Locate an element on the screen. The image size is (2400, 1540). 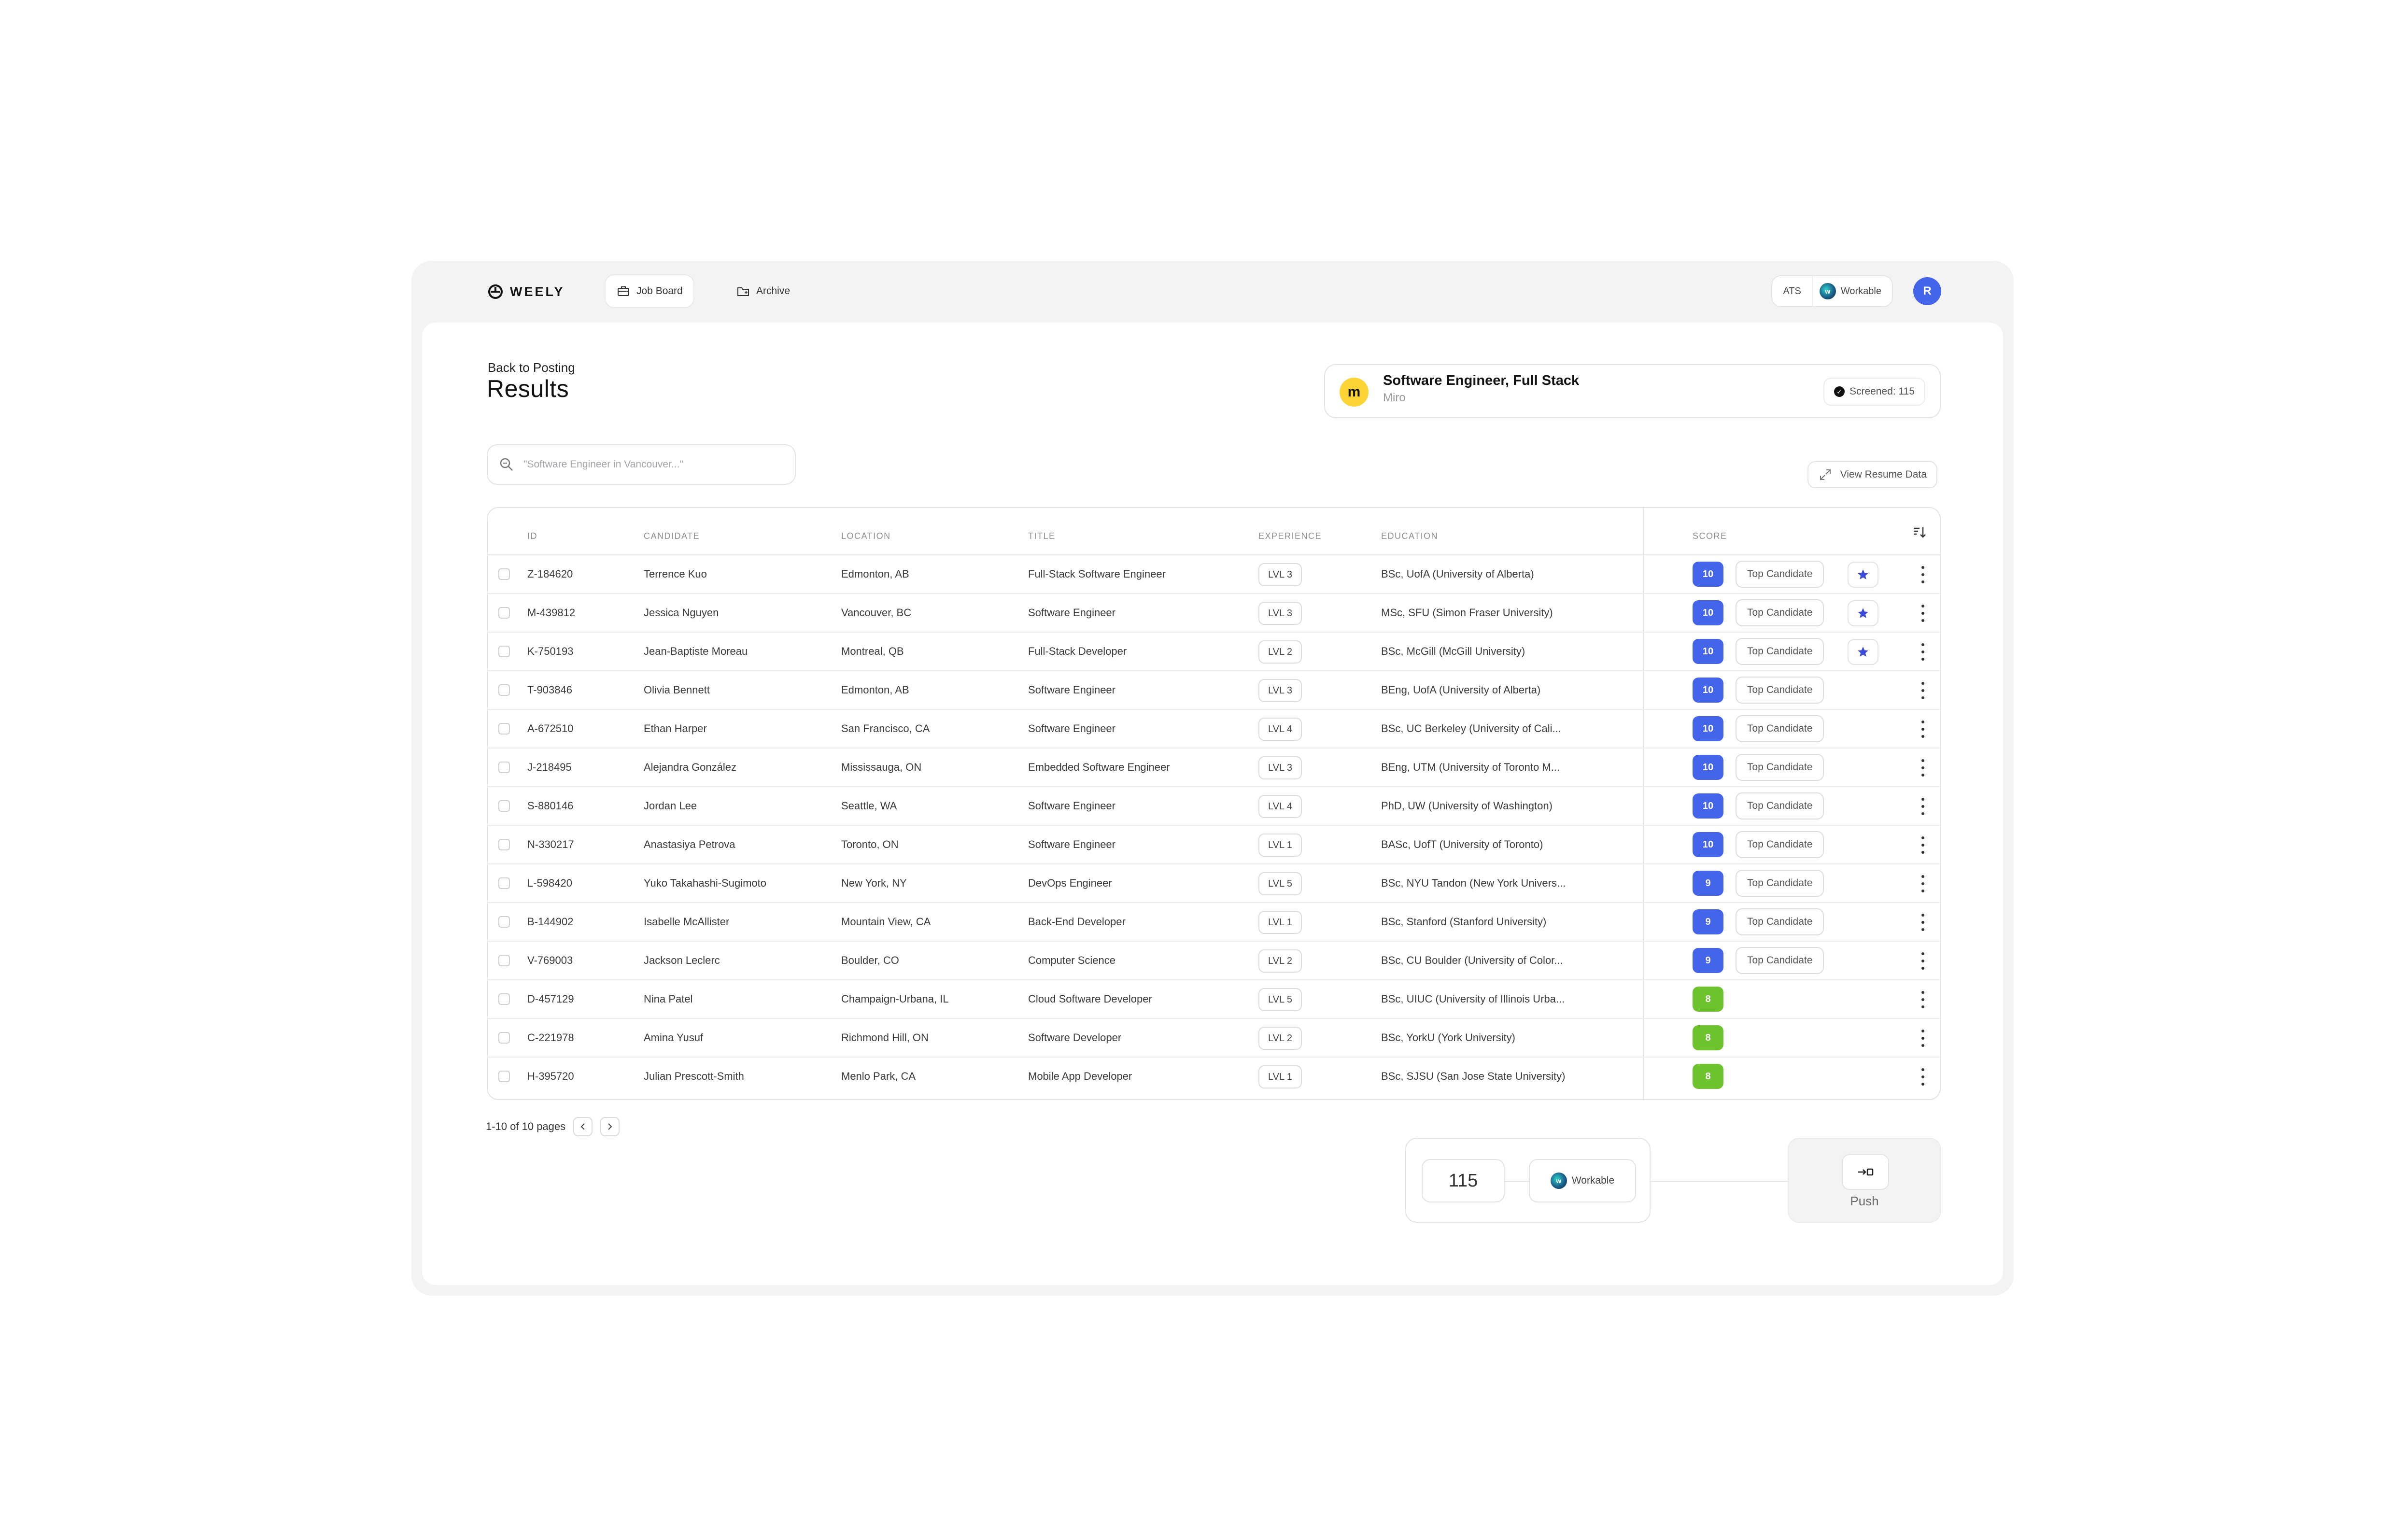
cell-id: N-330217 is located at coordinates (550, 844).